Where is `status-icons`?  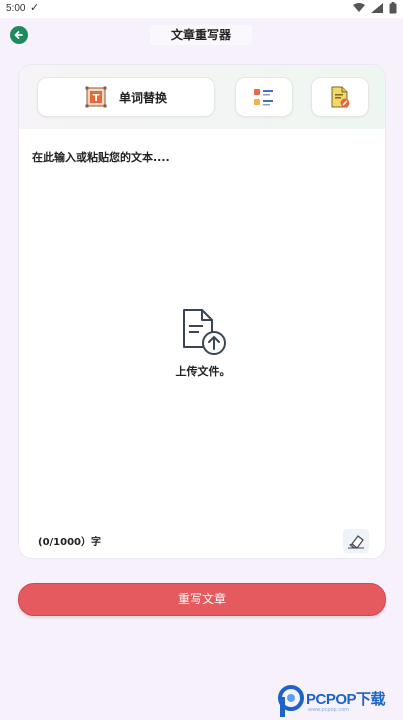 status-icons is located at coordinates (375, 8).